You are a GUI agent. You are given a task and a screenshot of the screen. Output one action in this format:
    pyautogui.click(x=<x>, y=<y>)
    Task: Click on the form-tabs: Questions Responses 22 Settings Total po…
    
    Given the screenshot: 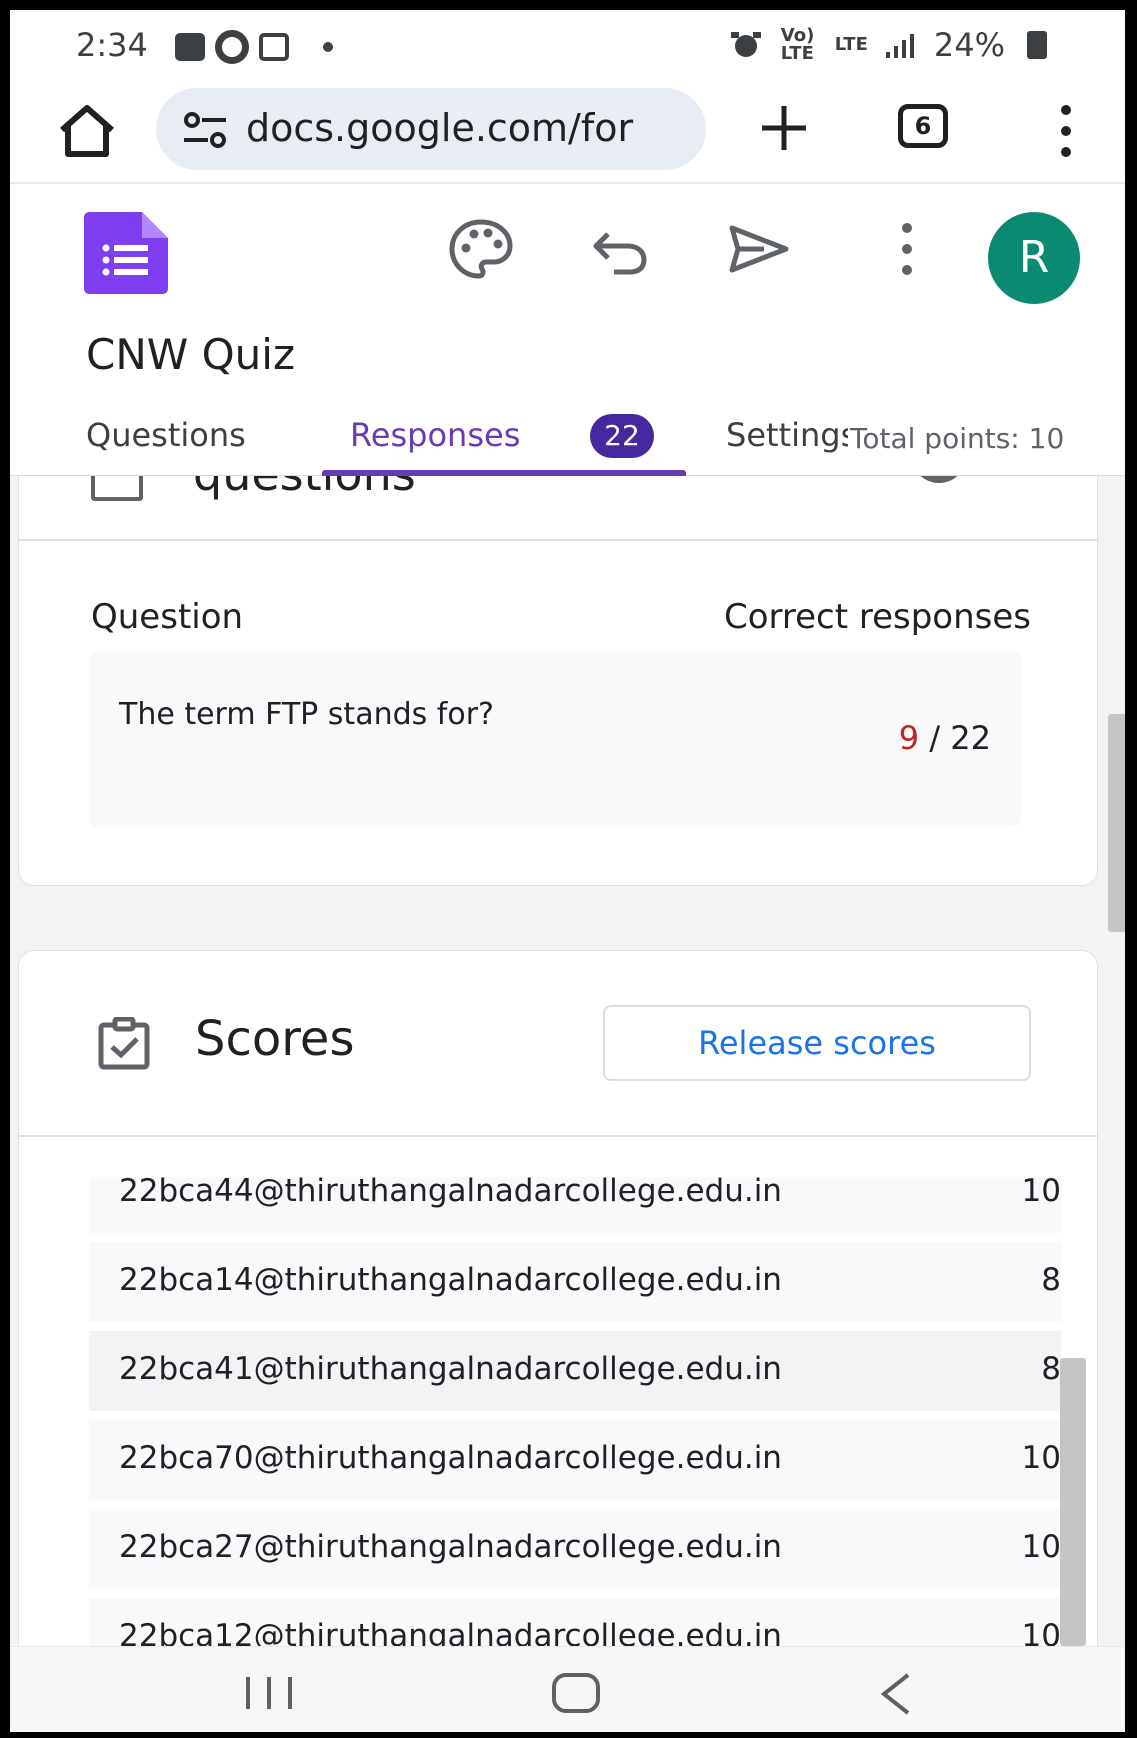 What is the action you would take?
    pyautogui.click(x=572, y=442)
    